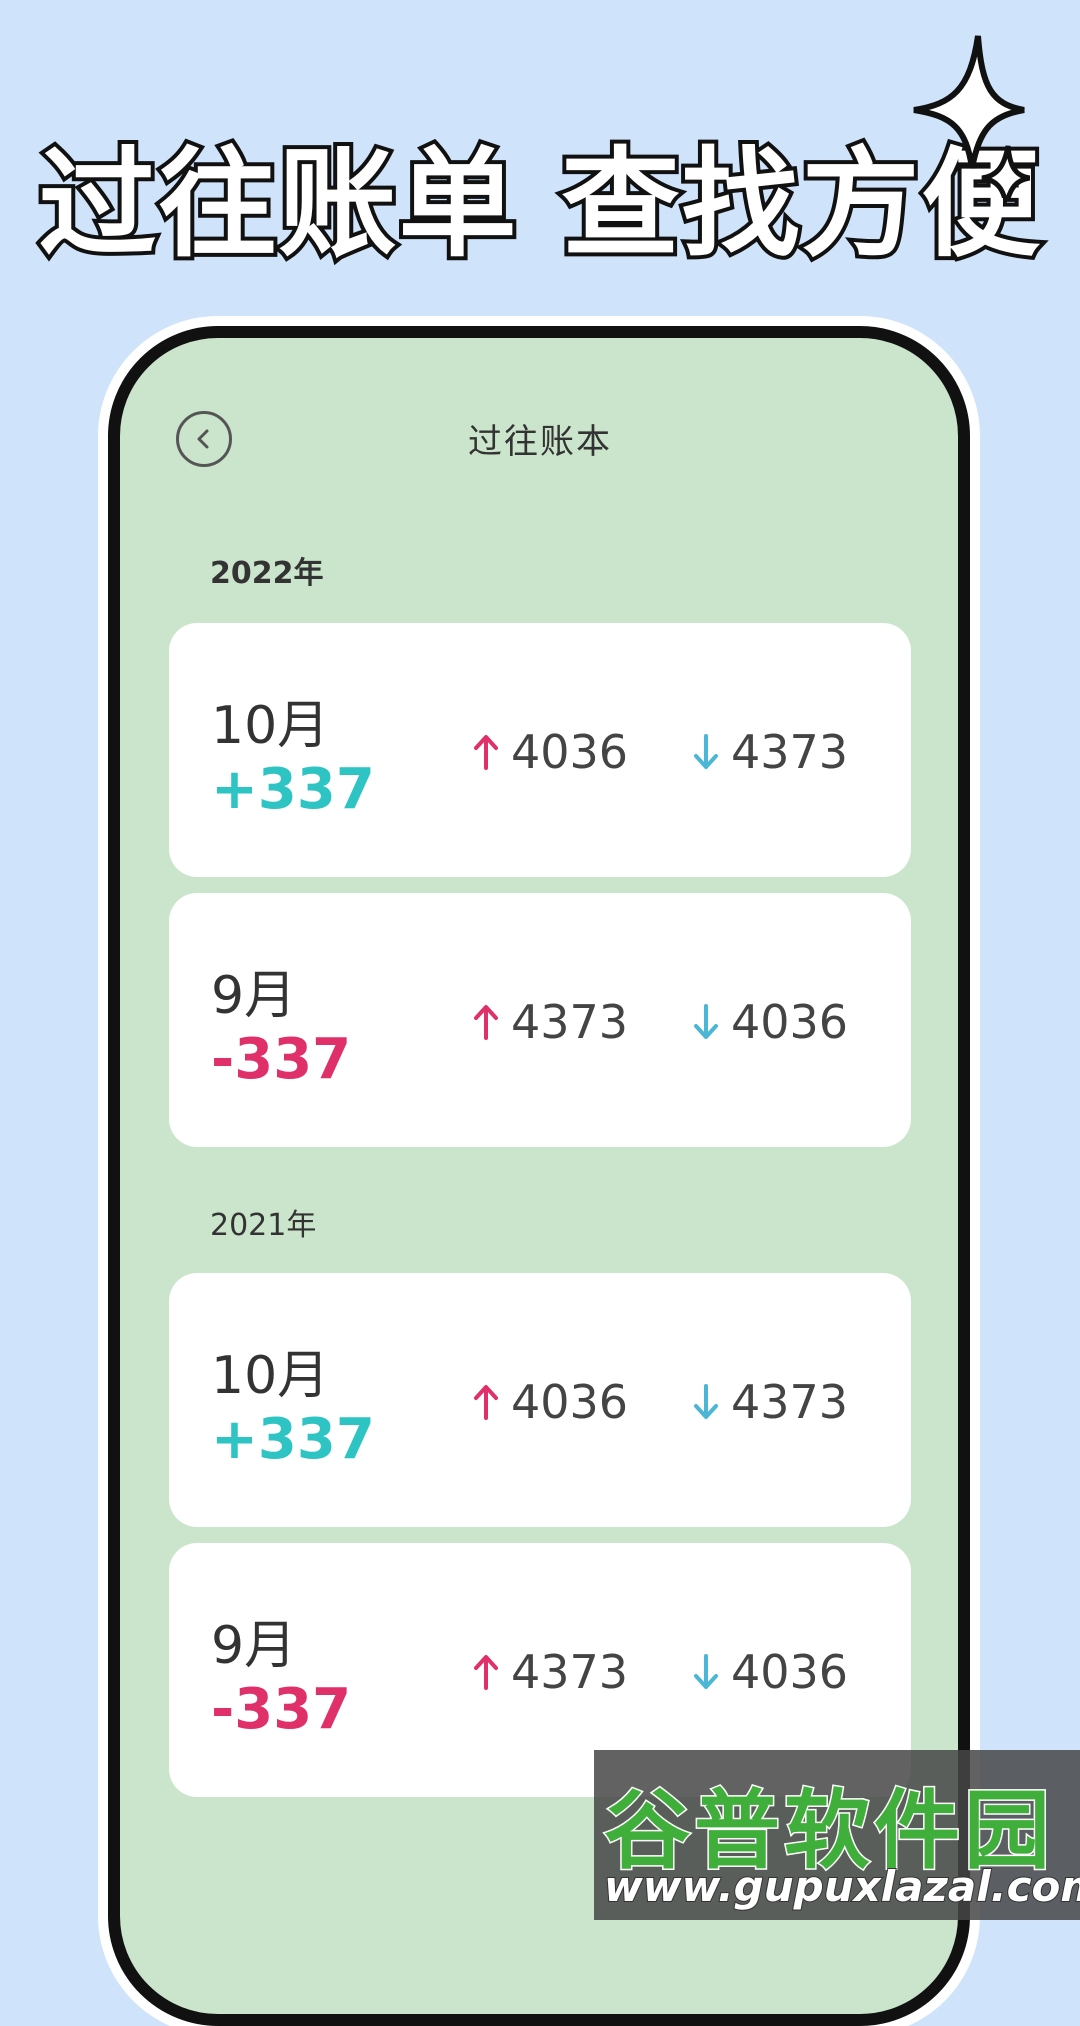 Image resolution: width=1080 pixels, height=2026 pixels. Describe the element at coordinates (841, 1886) in the screenshot. I see `watermark-url: www.gupuxlazal.com` at that location.